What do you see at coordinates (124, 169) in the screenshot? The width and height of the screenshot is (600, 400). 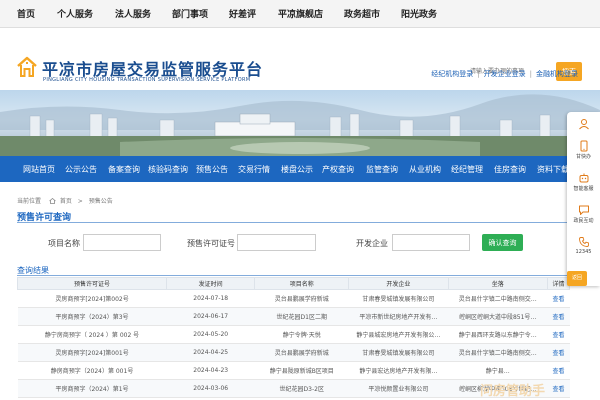 I see `main-nav-filing-query: 备案查询` at bounding box center [124, 169].